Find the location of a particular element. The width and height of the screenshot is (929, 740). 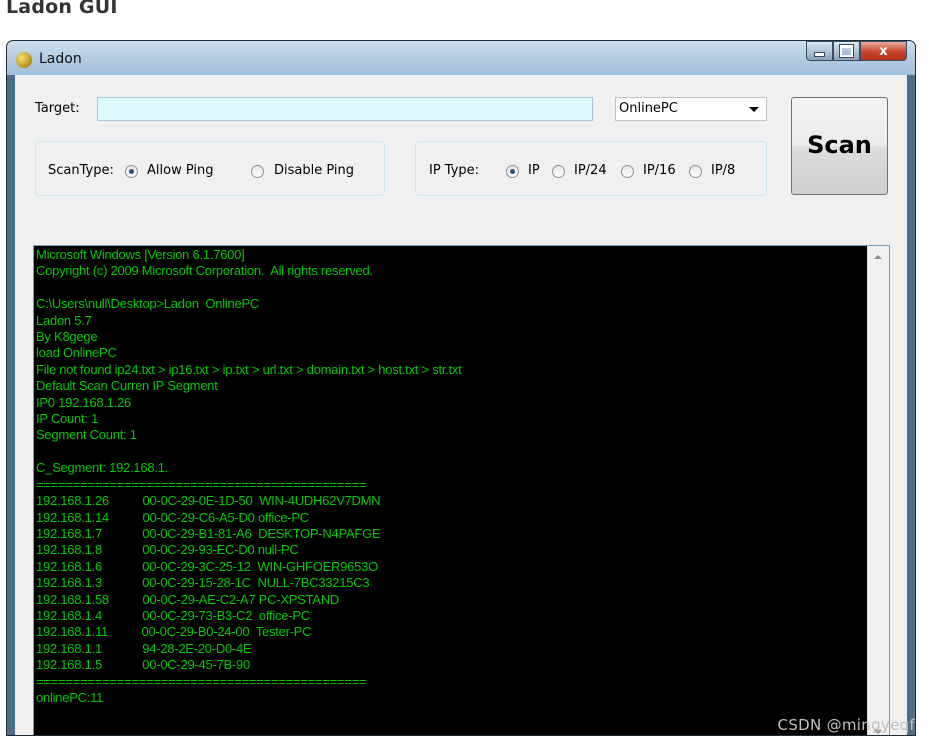

console-scrollbar is located at coordinates (878, 490).